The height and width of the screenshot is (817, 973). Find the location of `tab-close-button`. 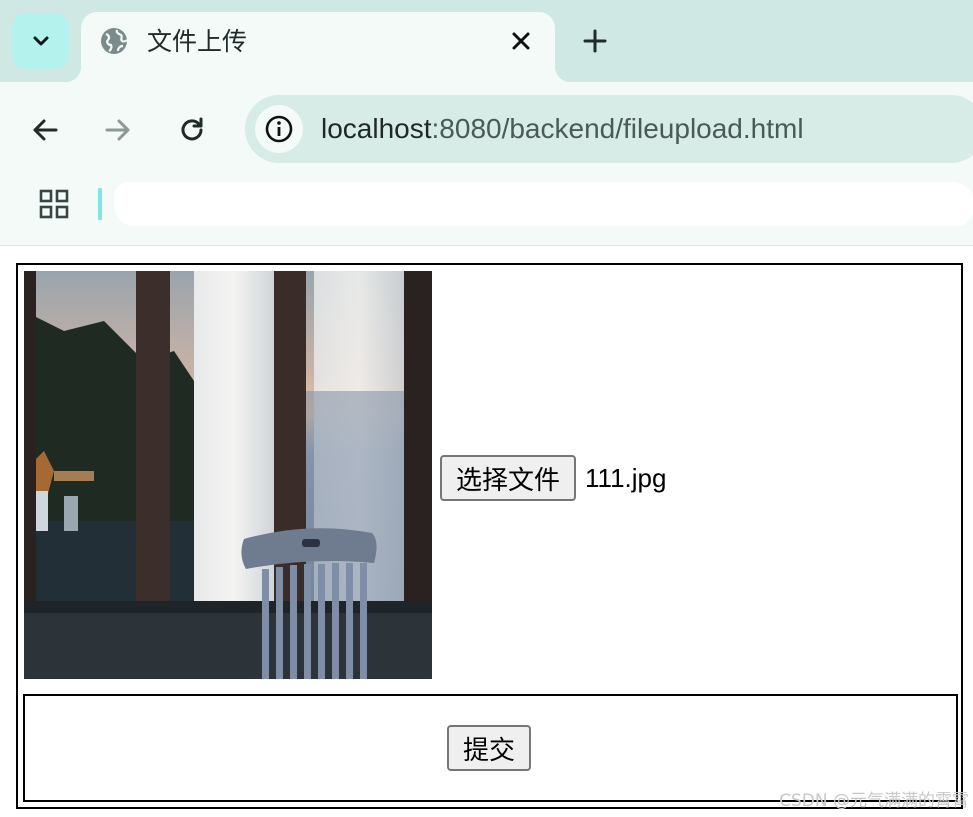

tab-close-button is located at coordinates (521, 41).